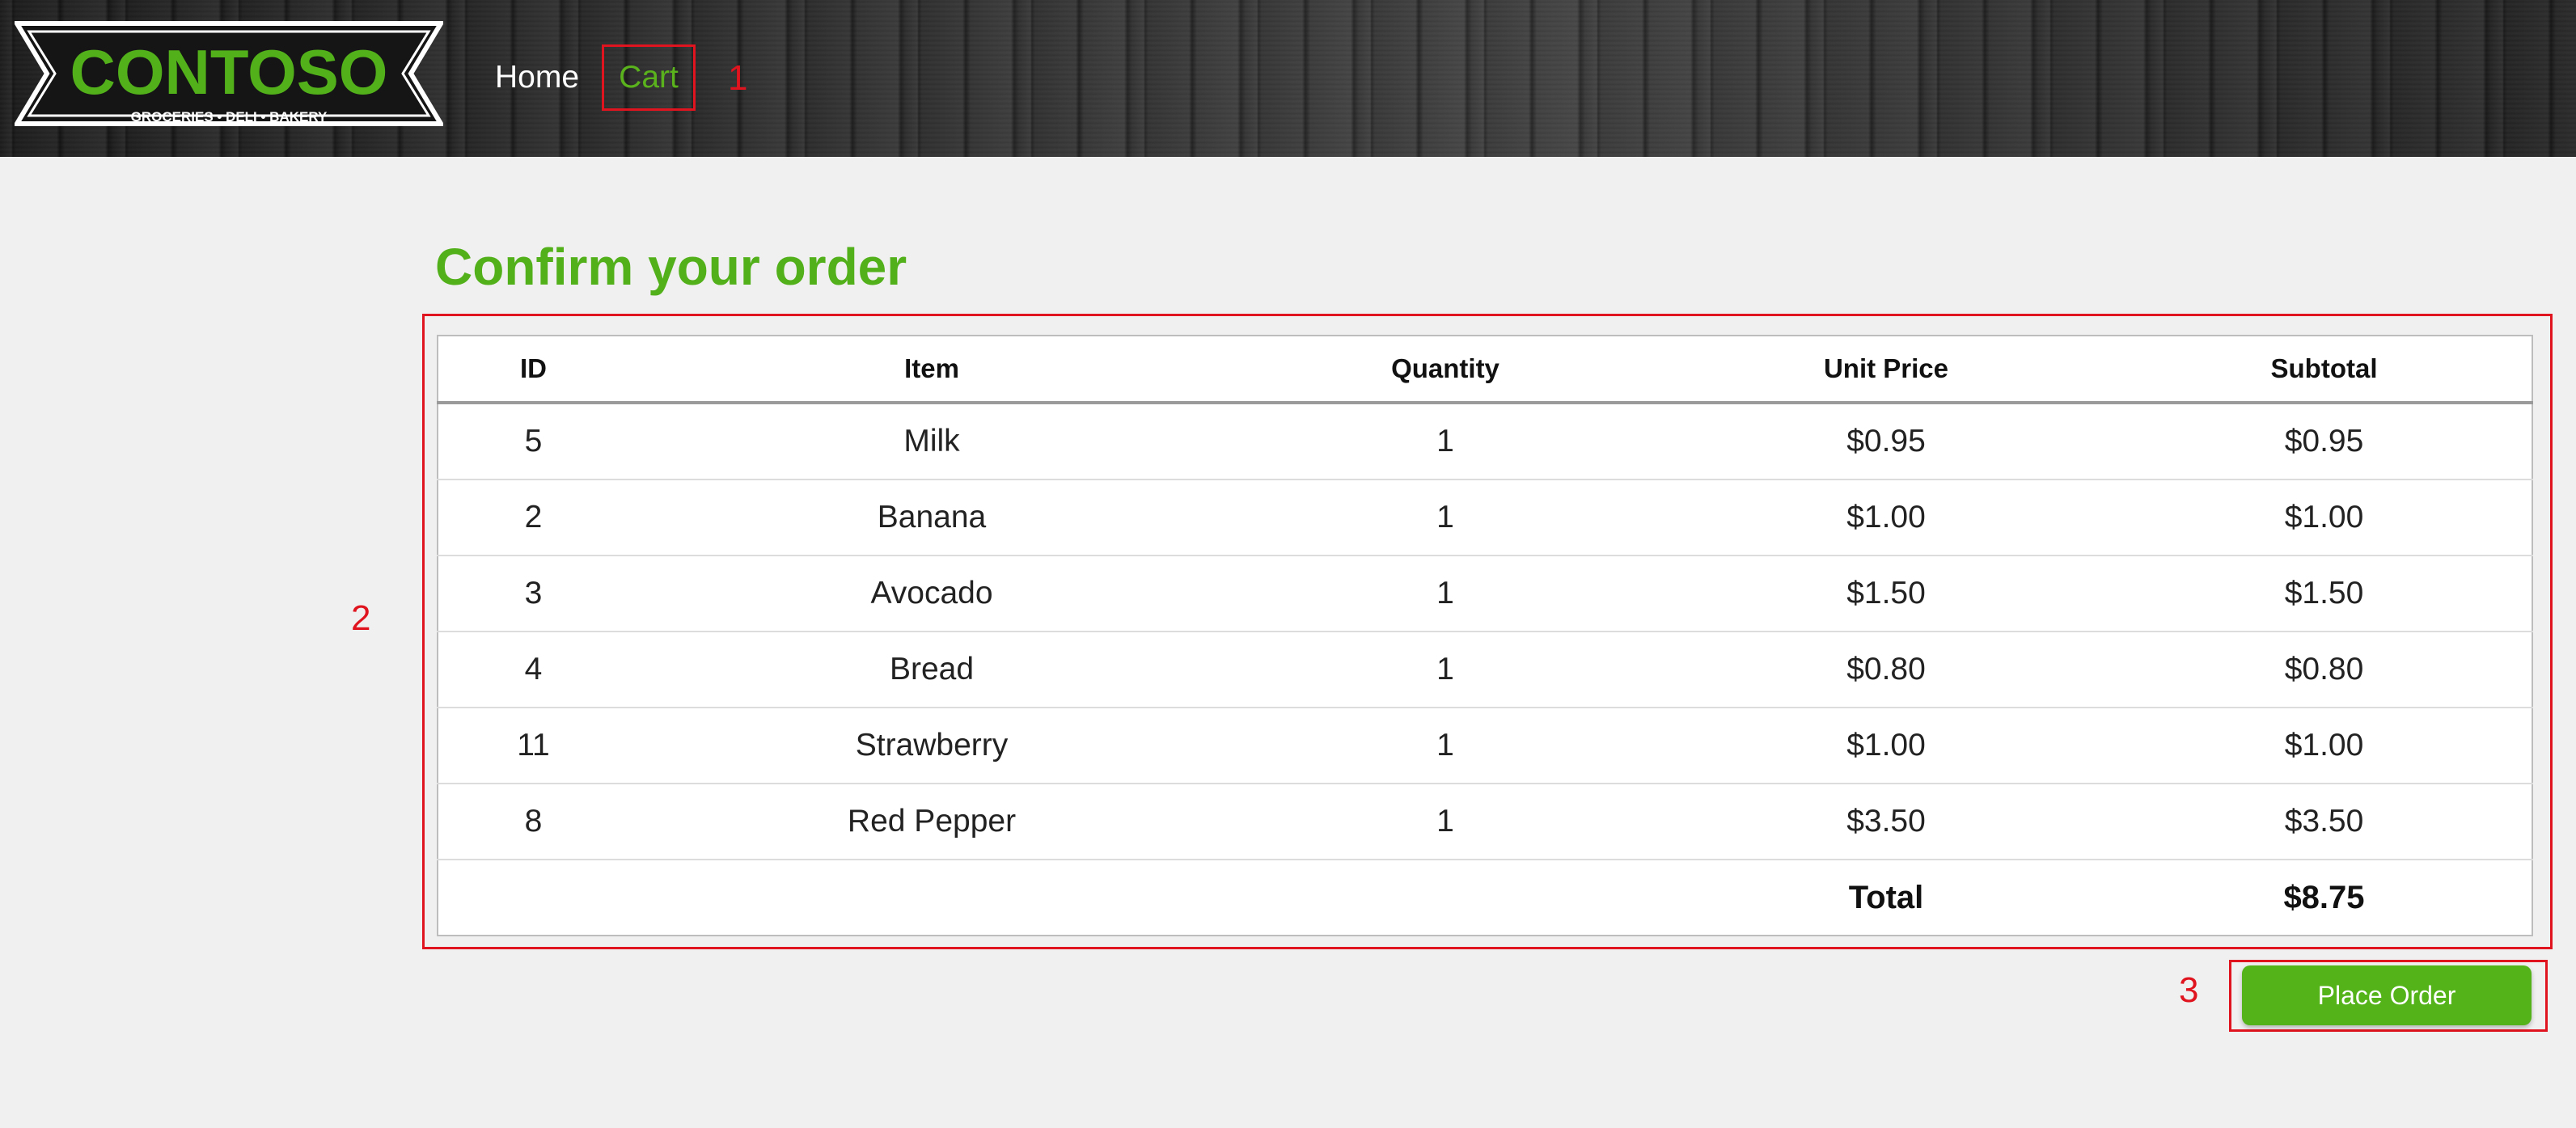 This screenshot has height=1128, width=2576. I want to click on cell-id: 11, so click(533, 745).